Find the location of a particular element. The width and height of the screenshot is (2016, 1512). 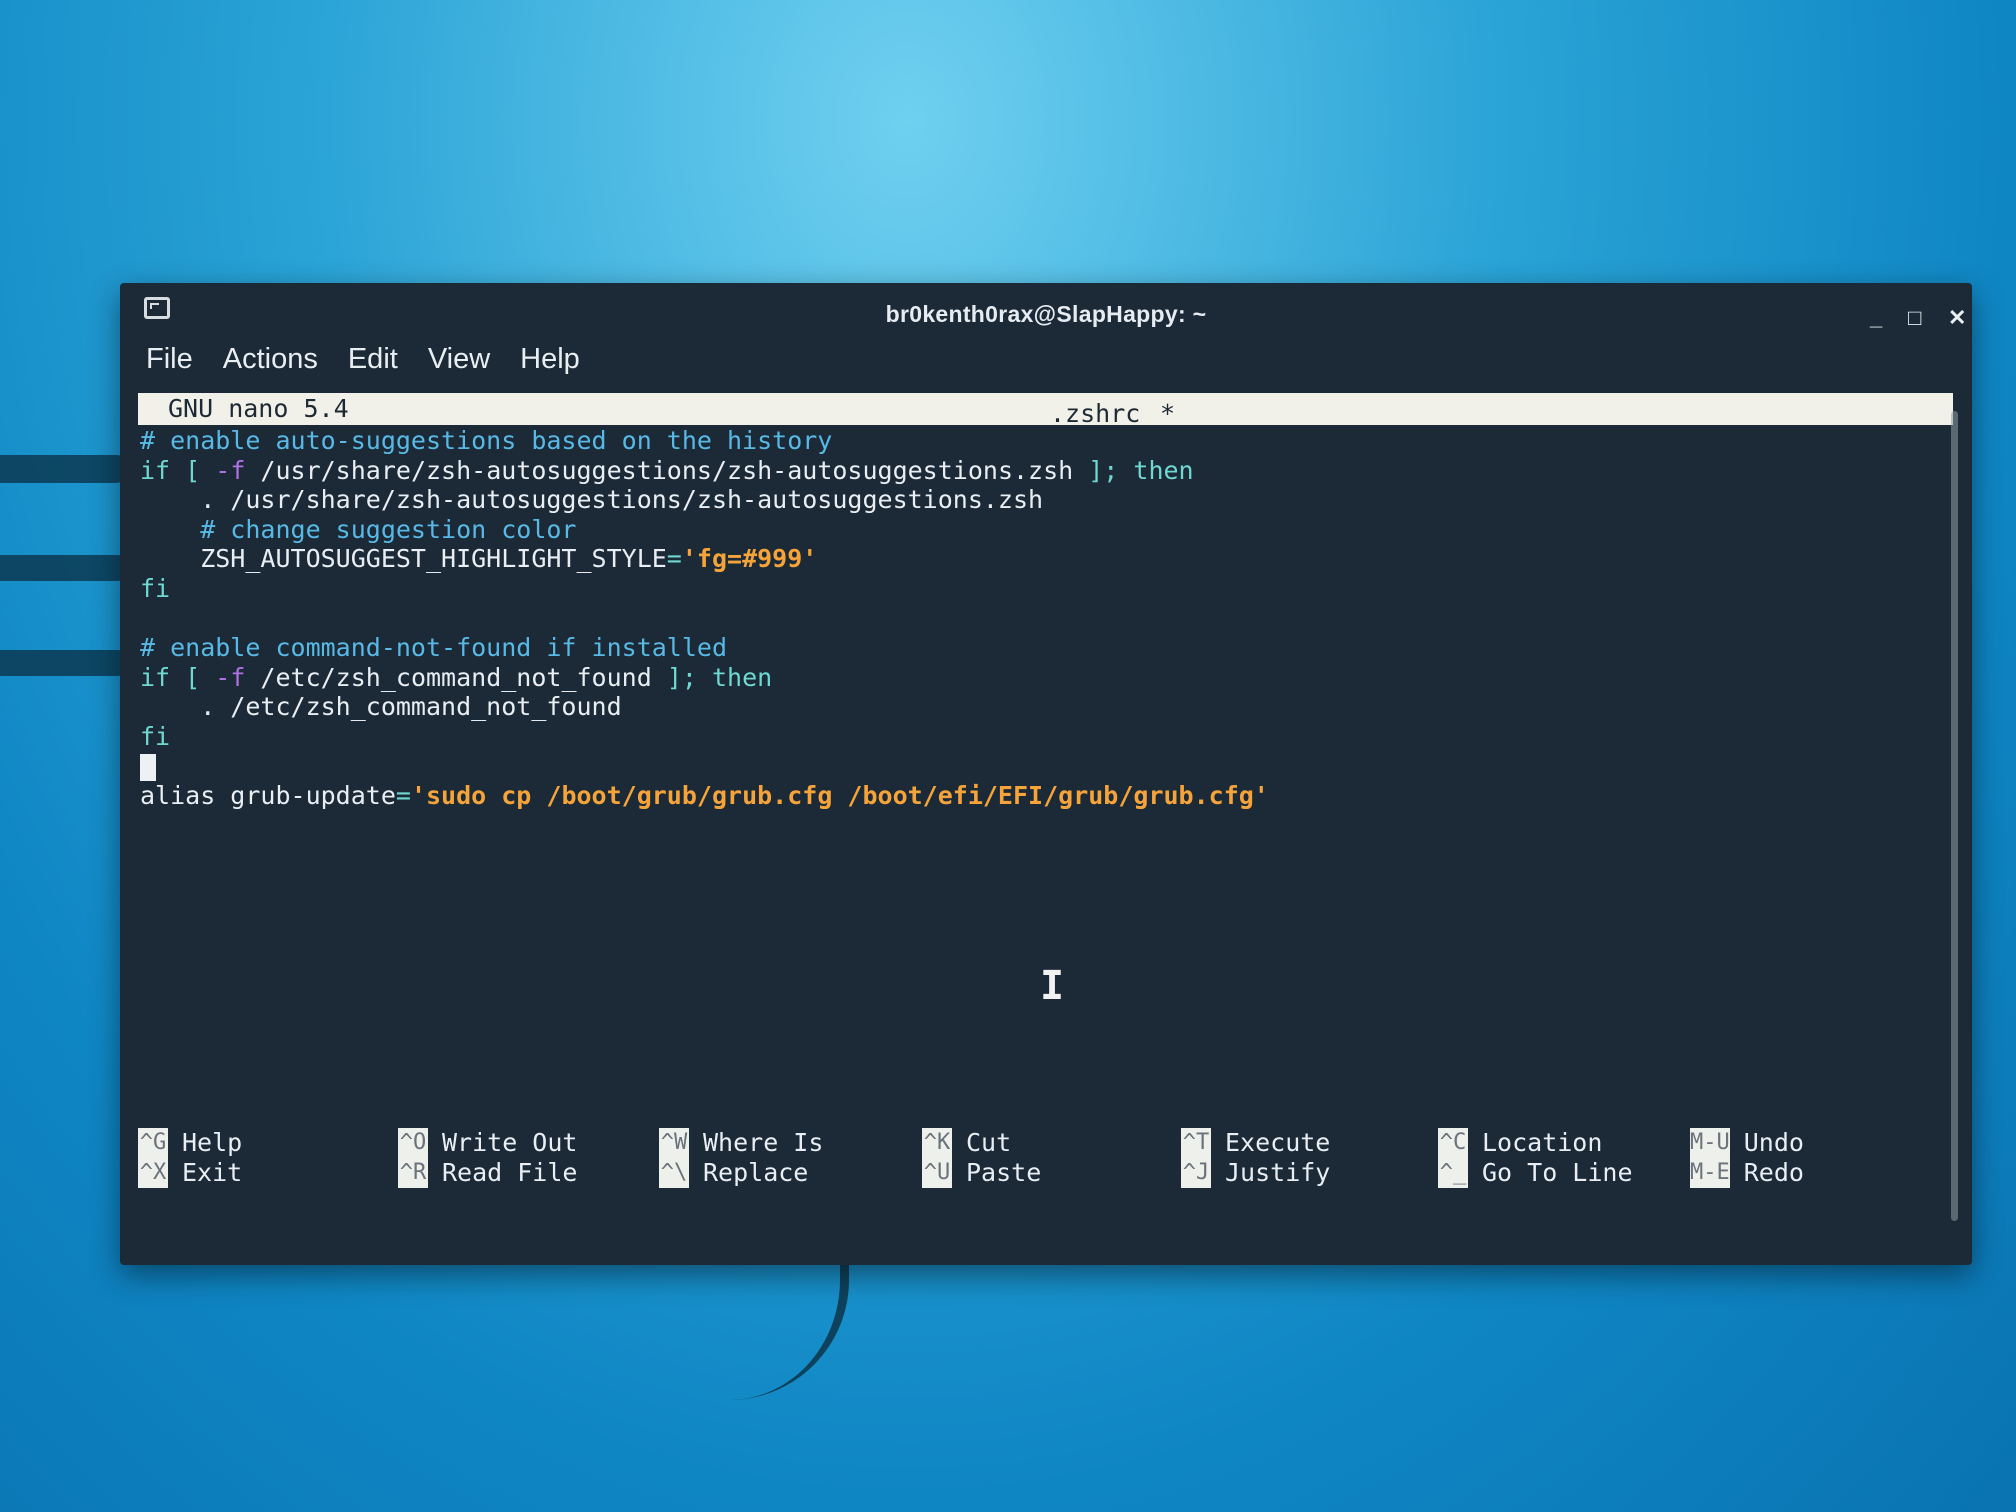

close-icon: ✕ is located at coordinates (1957, 318).